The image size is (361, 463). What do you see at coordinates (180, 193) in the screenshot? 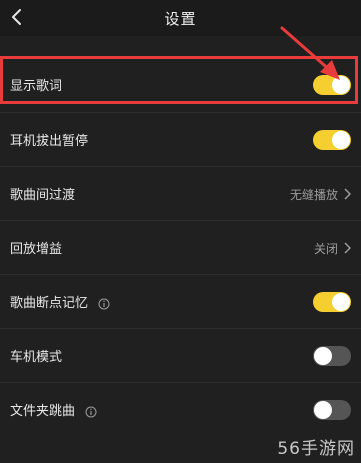
I see `setting-row-crossfade: 歌曲间过渡 无缝播放` at bounding box center [180, 193].